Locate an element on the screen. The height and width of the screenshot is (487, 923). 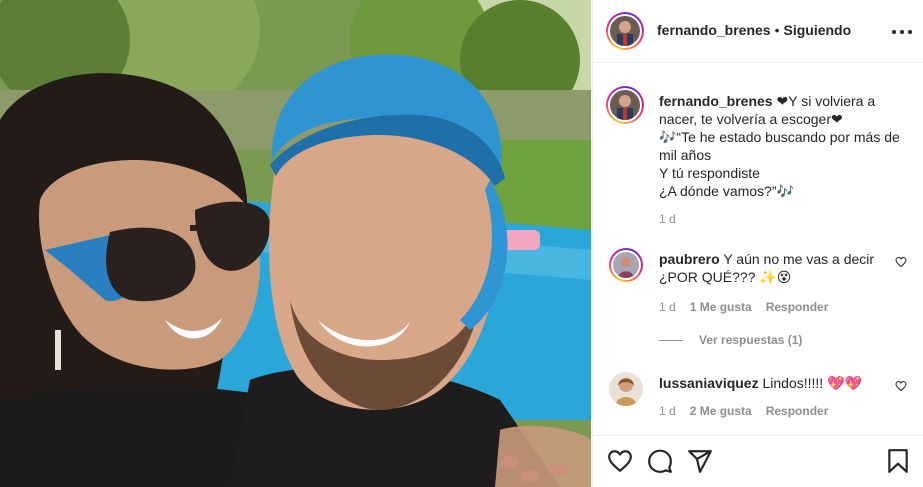
commenter-username-link: lussaniaviquez is located at coordinates (709, 383).